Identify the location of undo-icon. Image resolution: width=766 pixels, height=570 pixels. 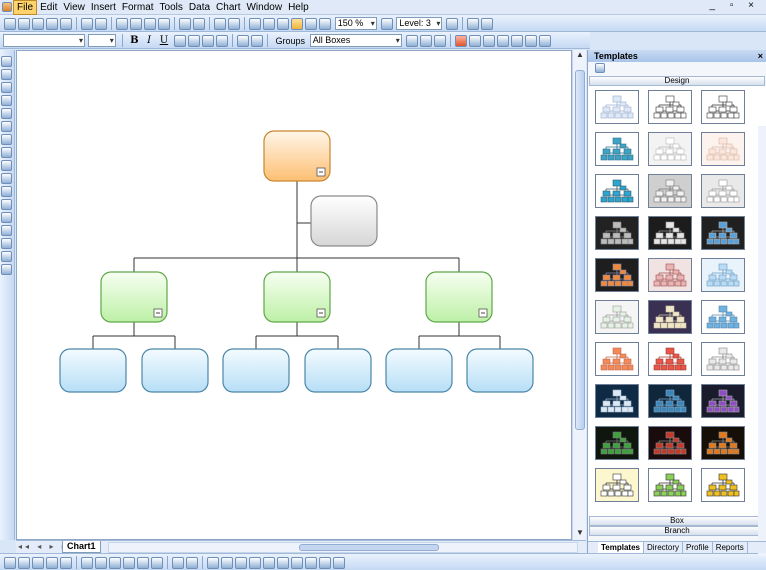
(185, 23).